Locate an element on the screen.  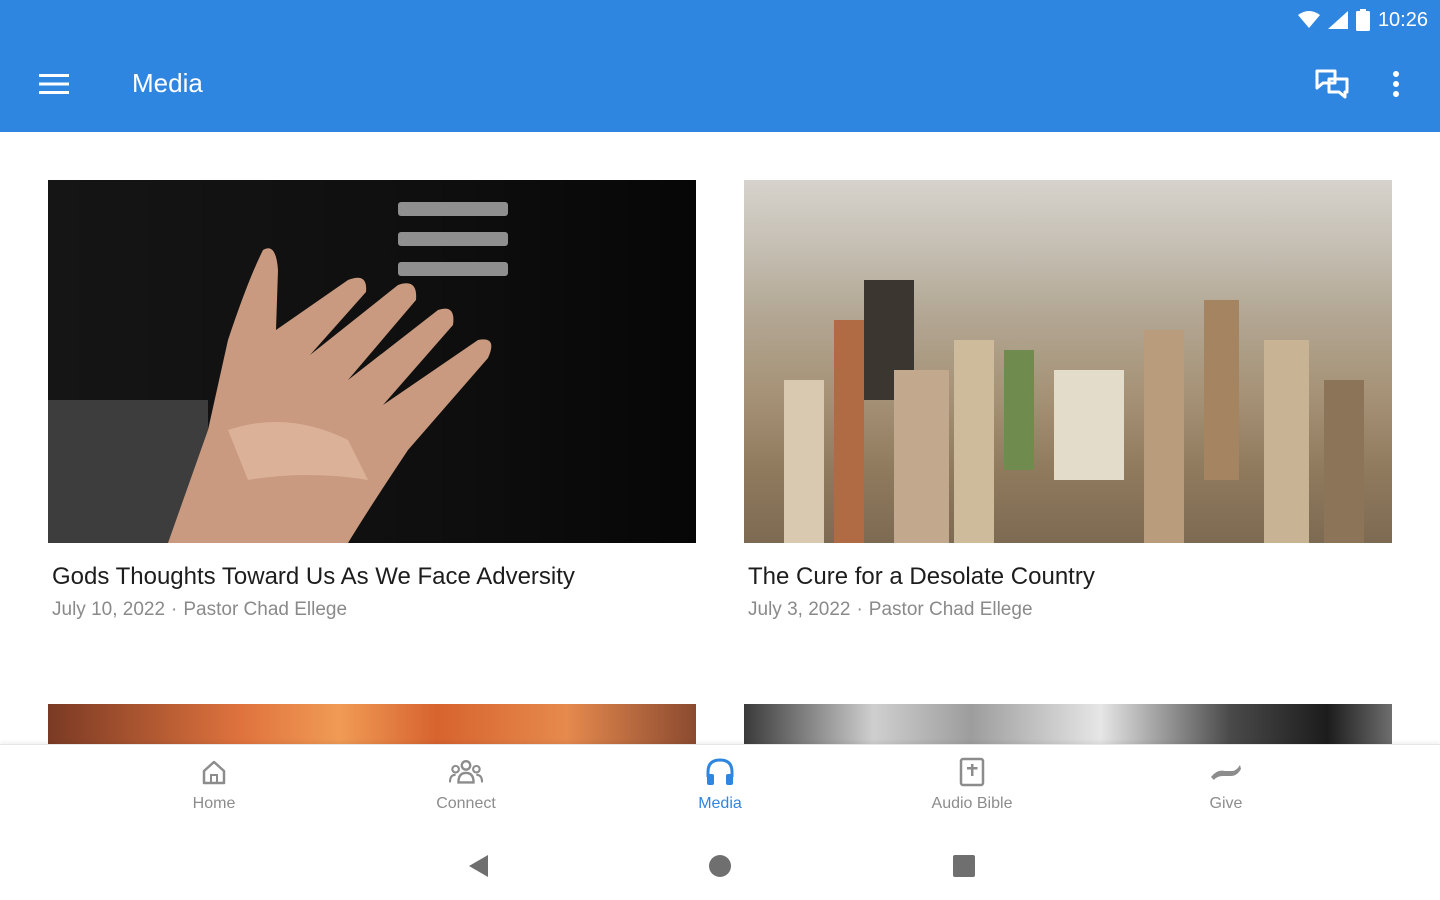
menu-icon is located at coordinates (54, 86).